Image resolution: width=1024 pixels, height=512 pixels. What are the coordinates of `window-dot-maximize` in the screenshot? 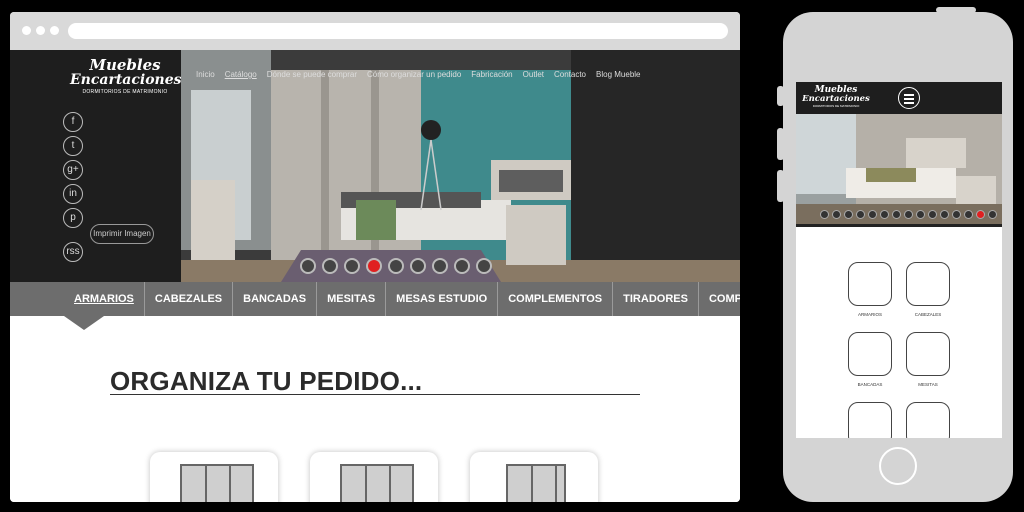 It's located at (54, 30).